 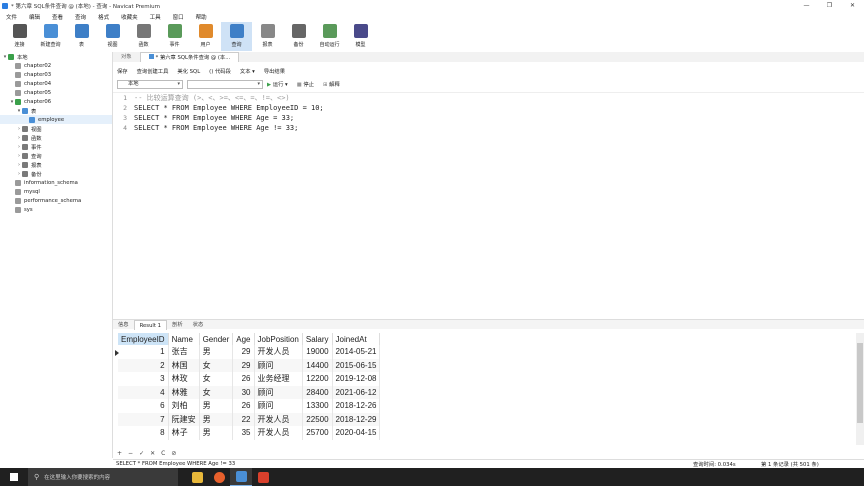 I want to click on table-cell: 35, so click(x=243, y=433).